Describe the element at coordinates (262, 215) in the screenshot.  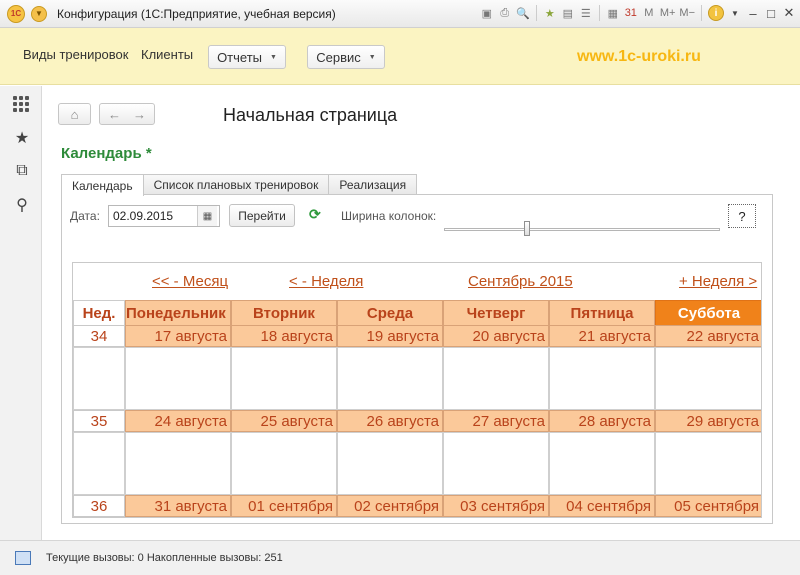
I see `go-button: Перейти` at that location.